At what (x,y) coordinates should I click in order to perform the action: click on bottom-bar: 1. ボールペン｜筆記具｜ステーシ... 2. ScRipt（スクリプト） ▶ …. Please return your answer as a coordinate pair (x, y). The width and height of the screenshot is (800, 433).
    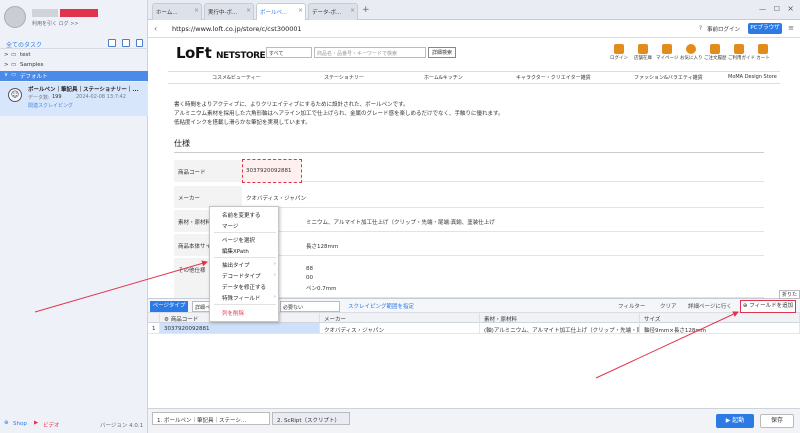
    Looking at the image, I should click on (474, 420).